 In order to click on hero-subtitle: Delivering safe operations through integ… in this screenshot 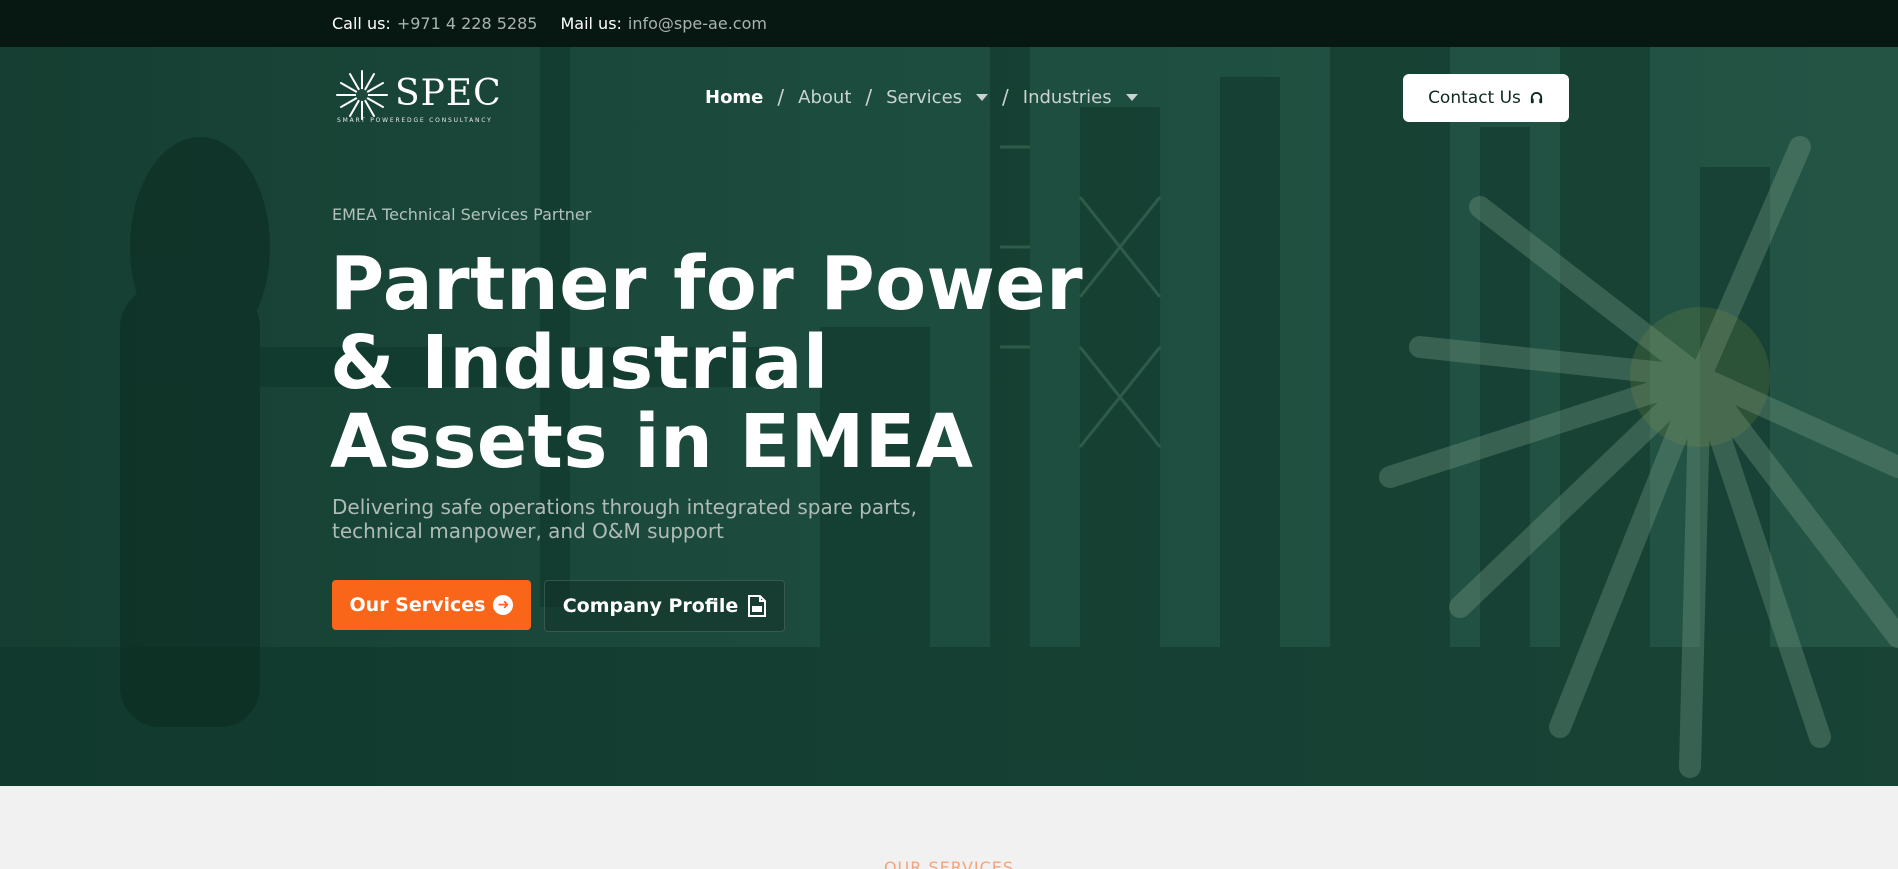, I will do `click(624, 519)`.